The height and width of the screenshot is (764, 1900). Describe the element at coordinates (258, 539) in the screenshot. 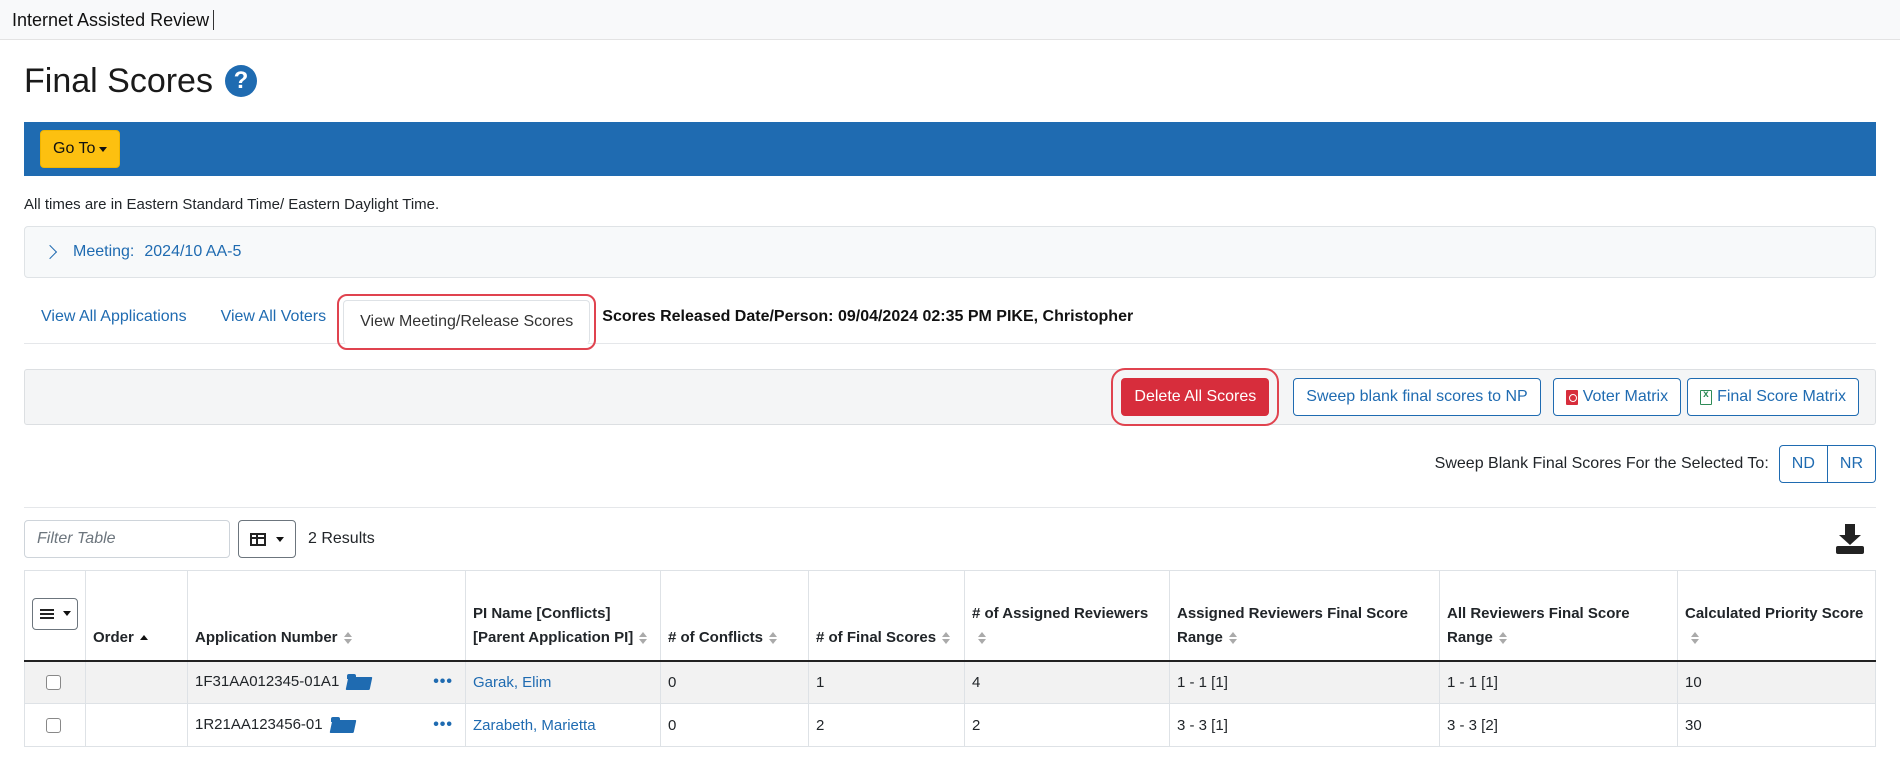

I see `table-columns-icon` at that location.